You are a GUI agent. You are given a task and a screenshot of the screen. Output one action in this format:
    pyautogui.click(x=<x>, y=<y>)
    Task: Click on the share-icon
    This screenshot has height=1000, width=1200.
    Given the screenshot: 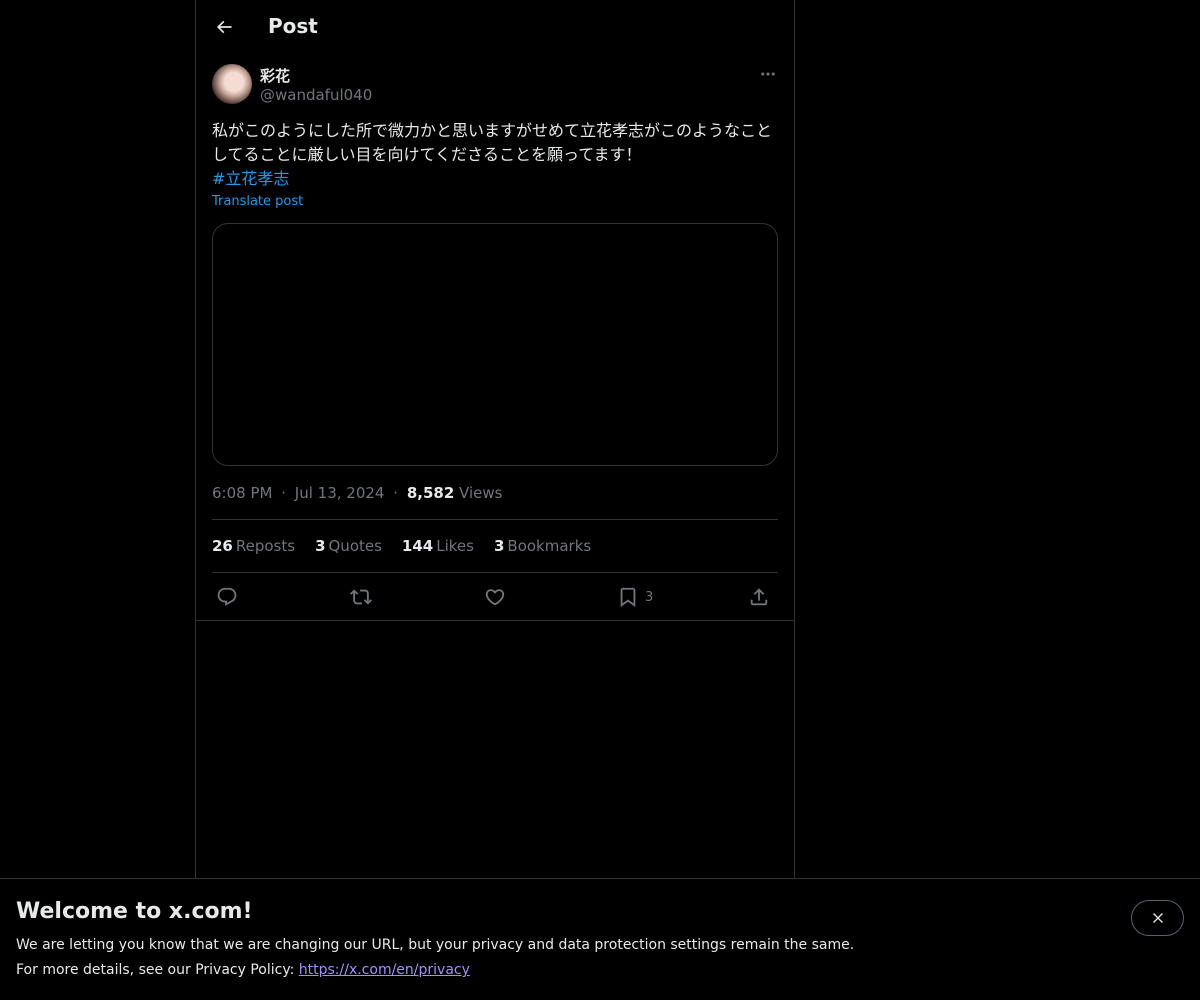 What is the action you would take?
    pyautogui.click(x=759, y=597)
    